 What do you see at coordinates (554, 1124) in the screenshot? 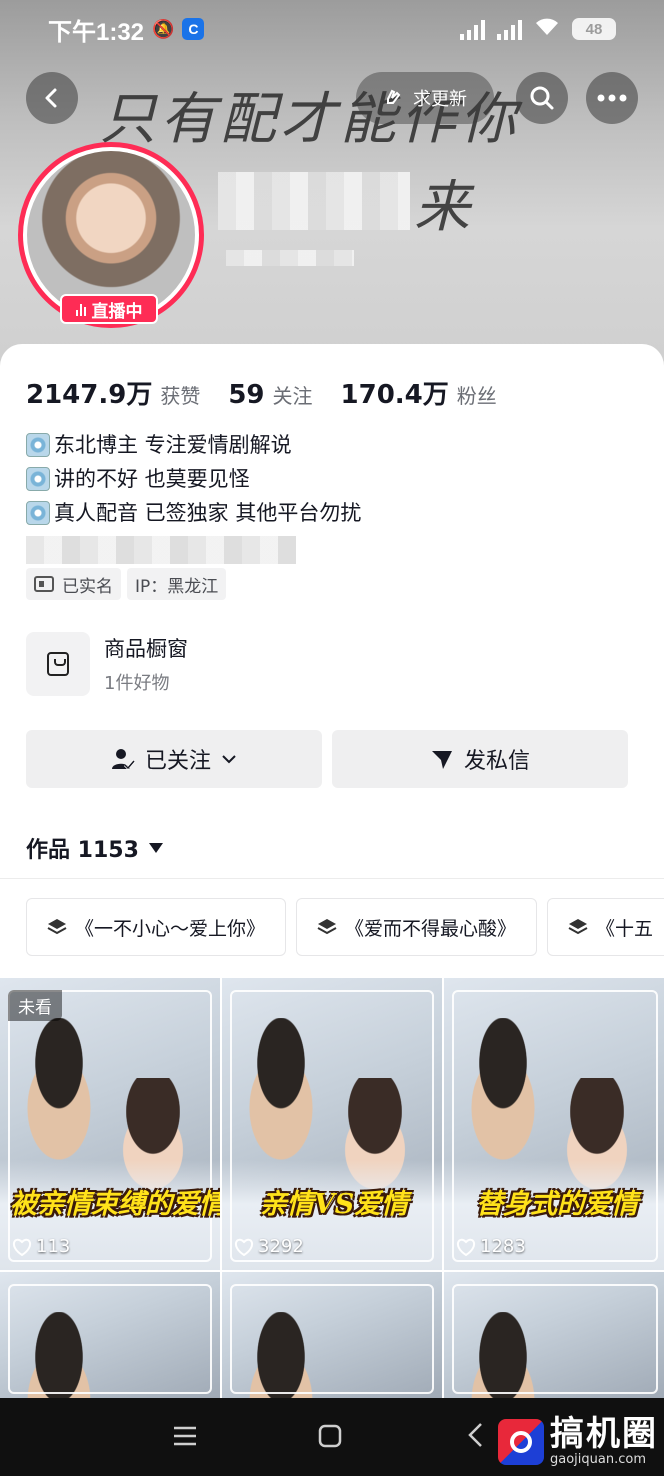
I see `video-tile: 替身式的爱情 1283` at bounding box center [554, 1124].